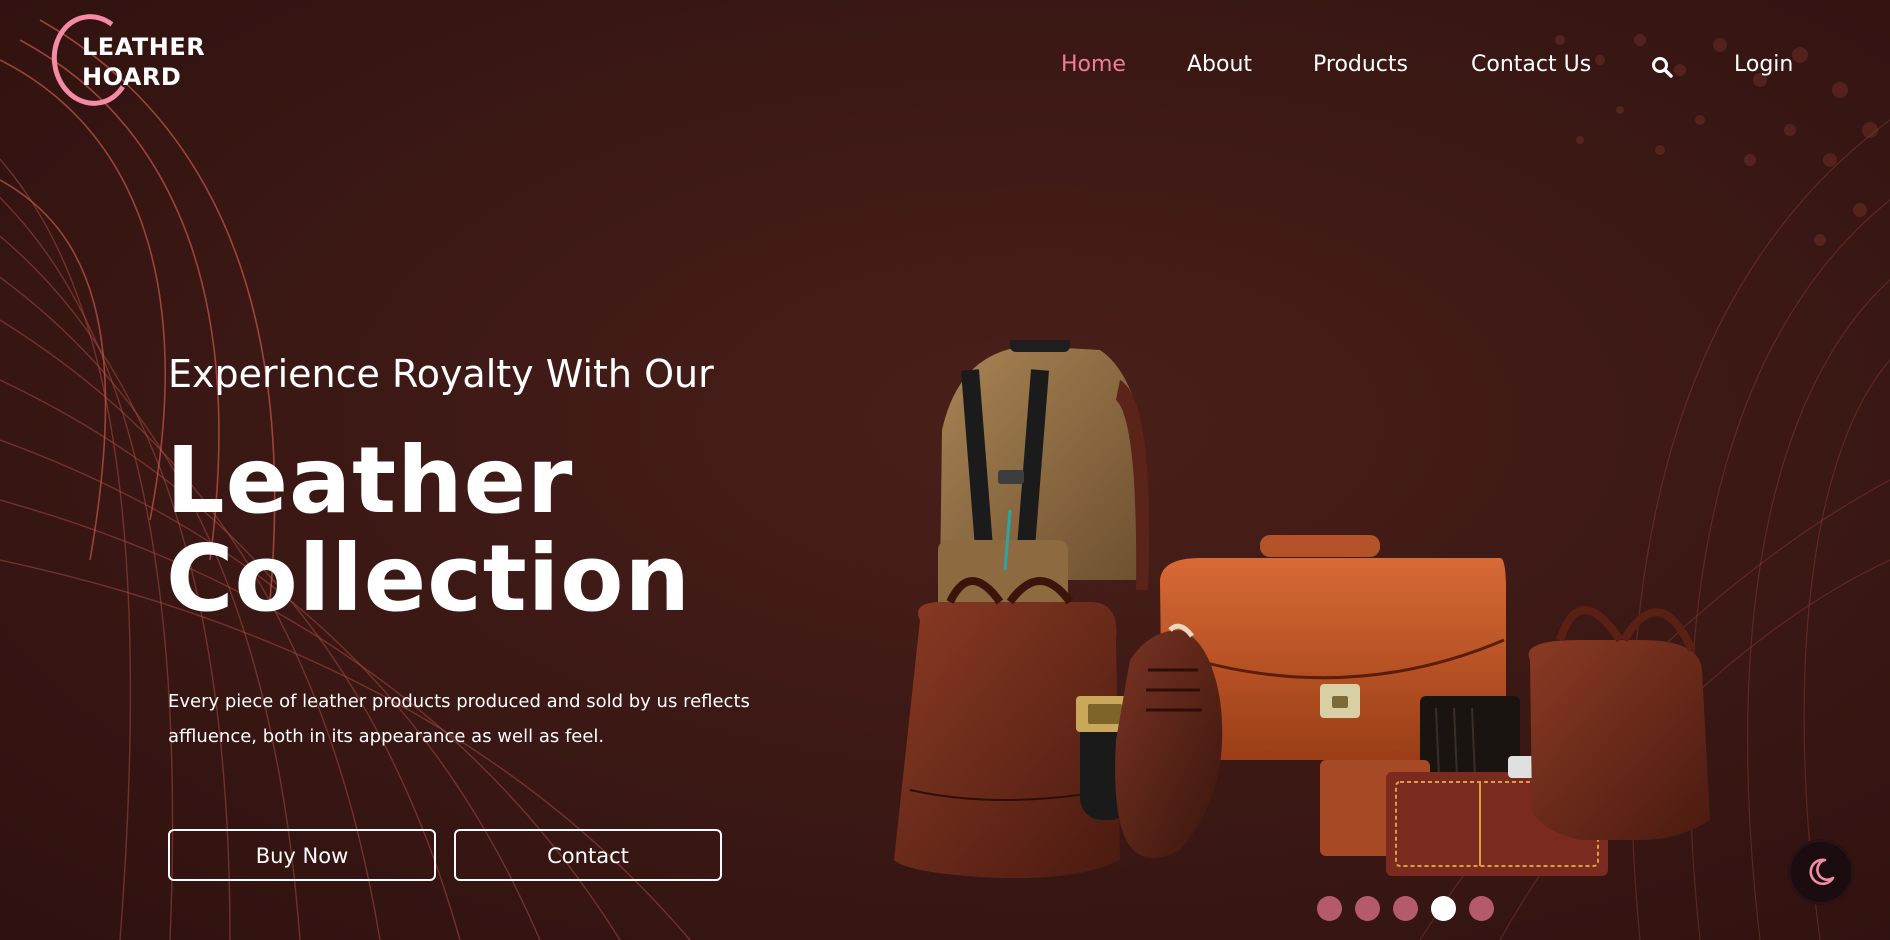 The height and width of the screenshot is (940, 1890). I want to click on buy-now-button: Buy Now, so click(302, 855).